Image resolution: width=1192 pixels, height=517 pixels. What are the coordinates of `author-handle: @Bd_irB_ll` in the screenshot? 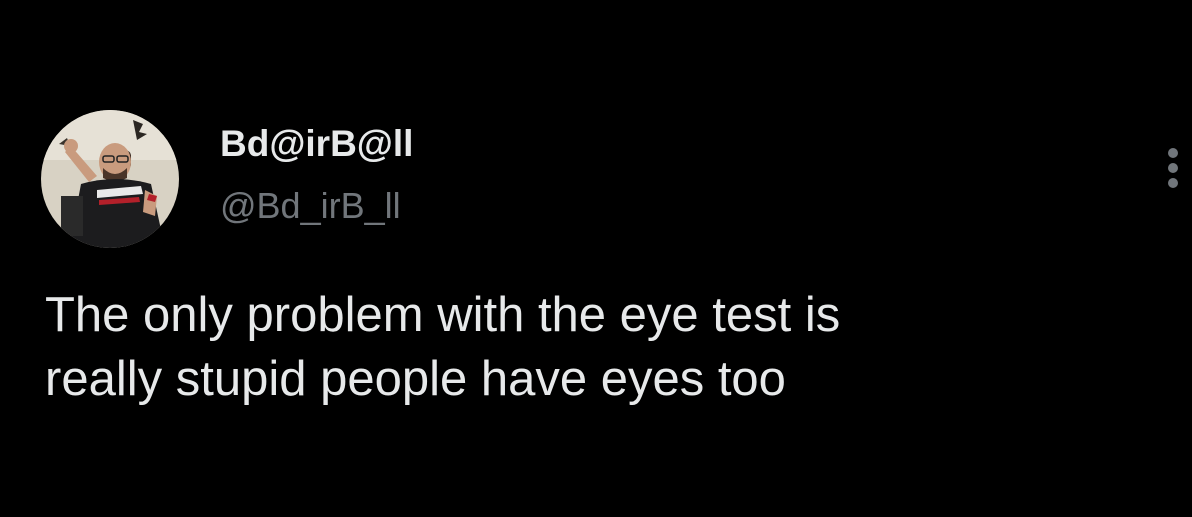 It's located at (310, 206).